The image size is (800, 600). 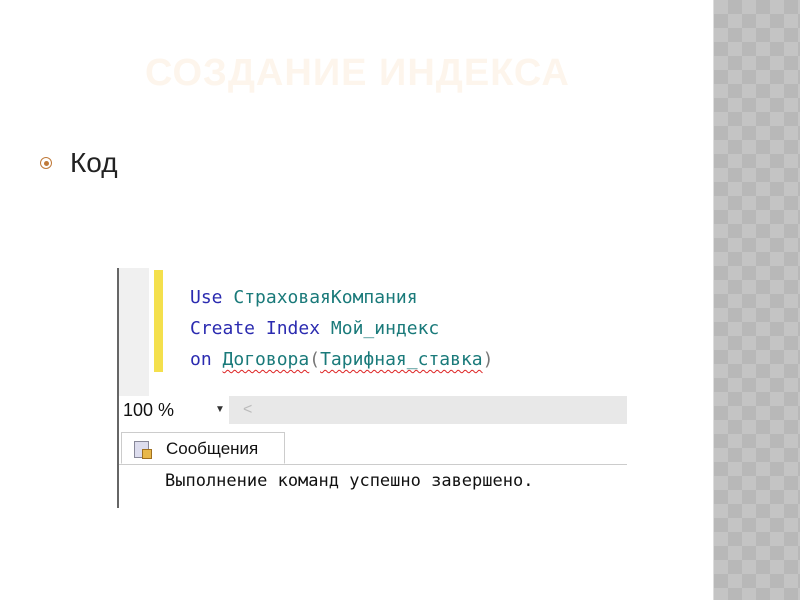 What do you see at coordinates (315, 359) in the screenshot?
I see `paren: (` at bounding box center [315, 359].